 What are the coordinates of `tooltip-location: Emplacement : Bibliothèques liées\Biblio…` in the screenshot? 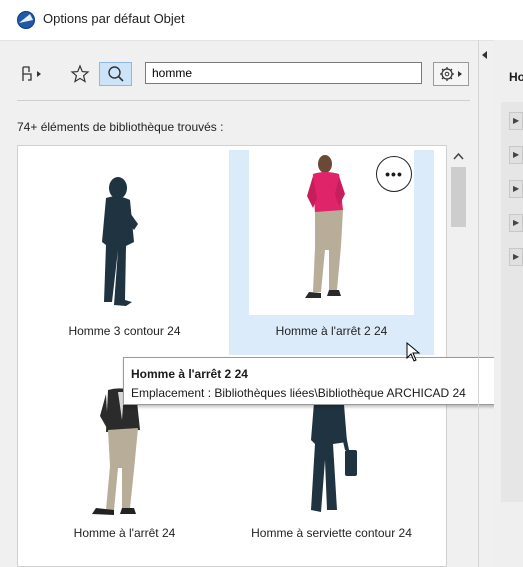 It's located at (298, 393).